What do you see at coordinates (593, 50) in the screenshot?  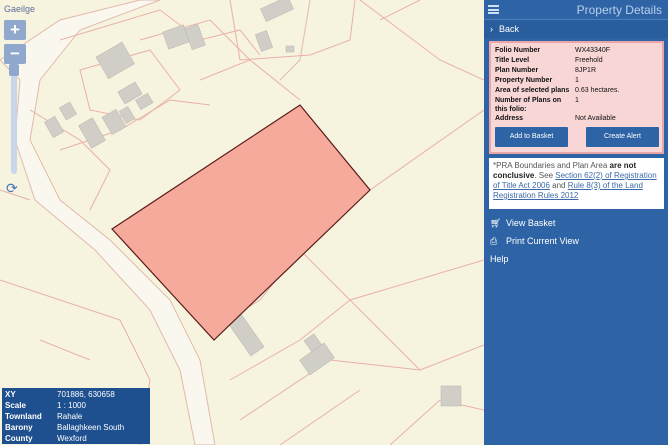 I see `detail-value: WX43340F` at bounding box center [593, 50].